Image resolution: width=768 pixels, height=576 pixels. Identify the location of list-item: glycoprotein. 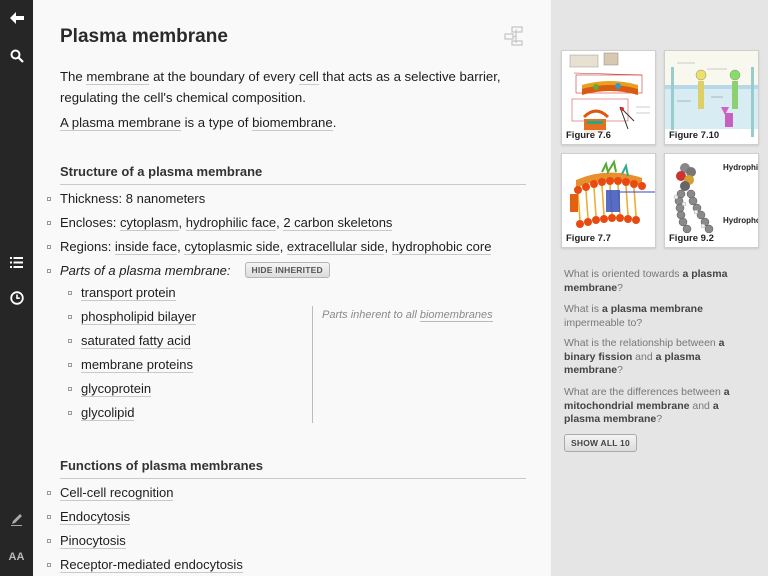
(110, 389).